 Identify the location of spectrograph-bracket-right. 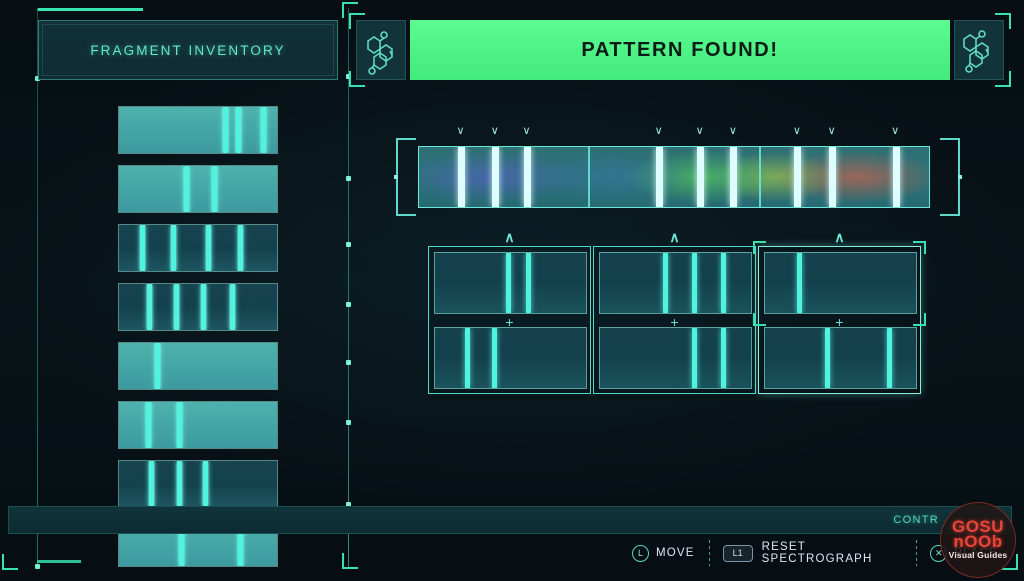
(950, 177).